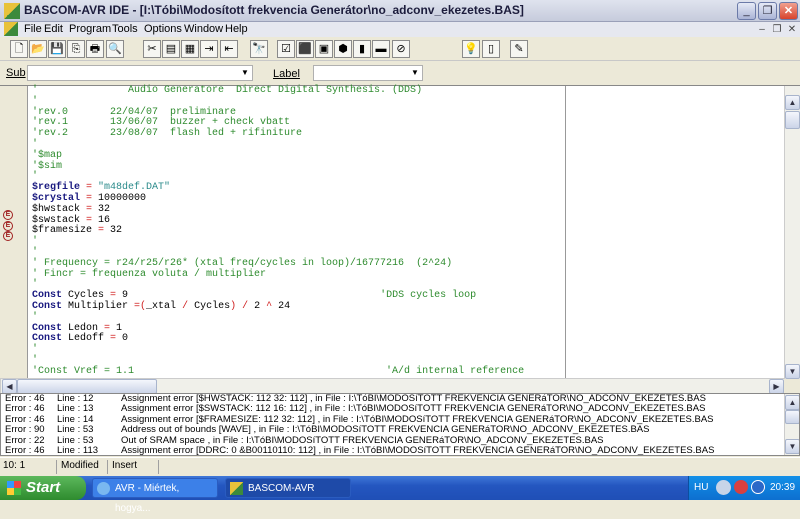  I want to click on windows-logo-icon, so click(14, 488).